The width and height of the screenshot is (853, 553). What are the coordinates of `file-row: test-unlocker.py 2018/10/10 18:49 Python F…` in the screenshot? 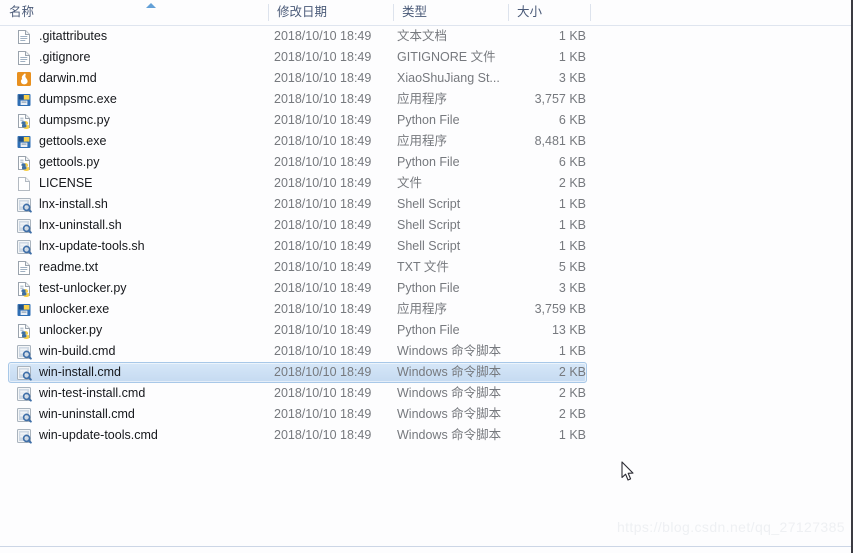 It's located at (297, 288).